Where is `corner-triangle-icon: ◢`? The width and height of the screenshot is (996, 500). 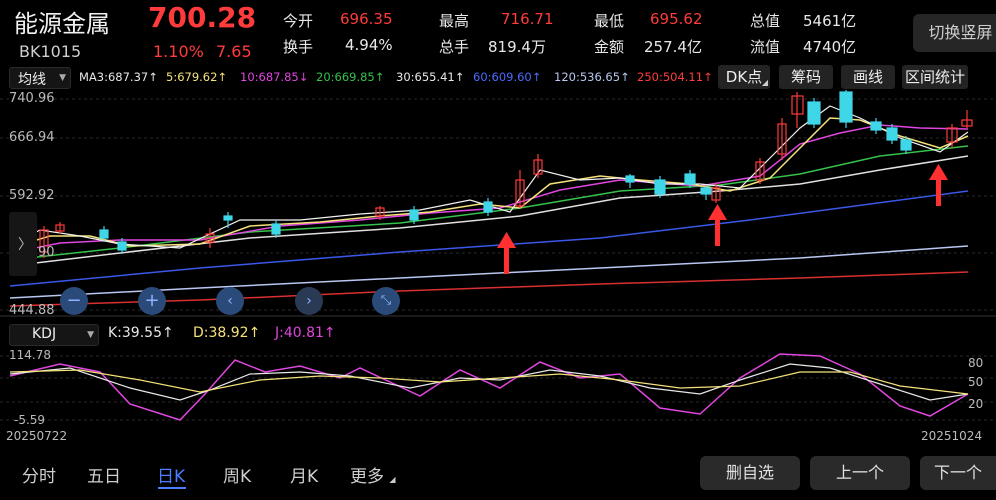 corner-triangle-icon: ◢ is located at coordinates (392, 479).